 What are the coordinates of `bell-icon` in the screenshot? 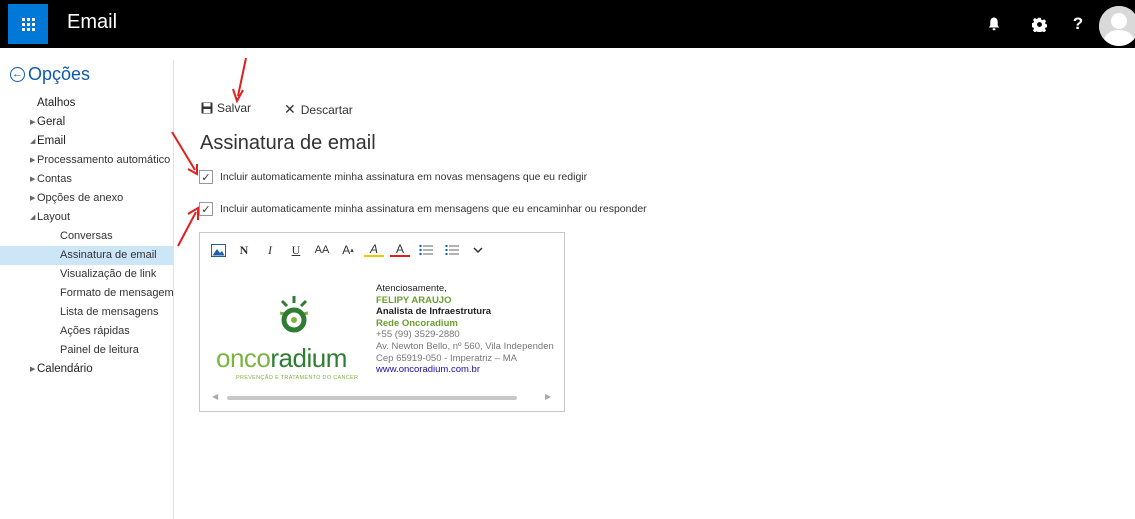 It's located at (994, 24).